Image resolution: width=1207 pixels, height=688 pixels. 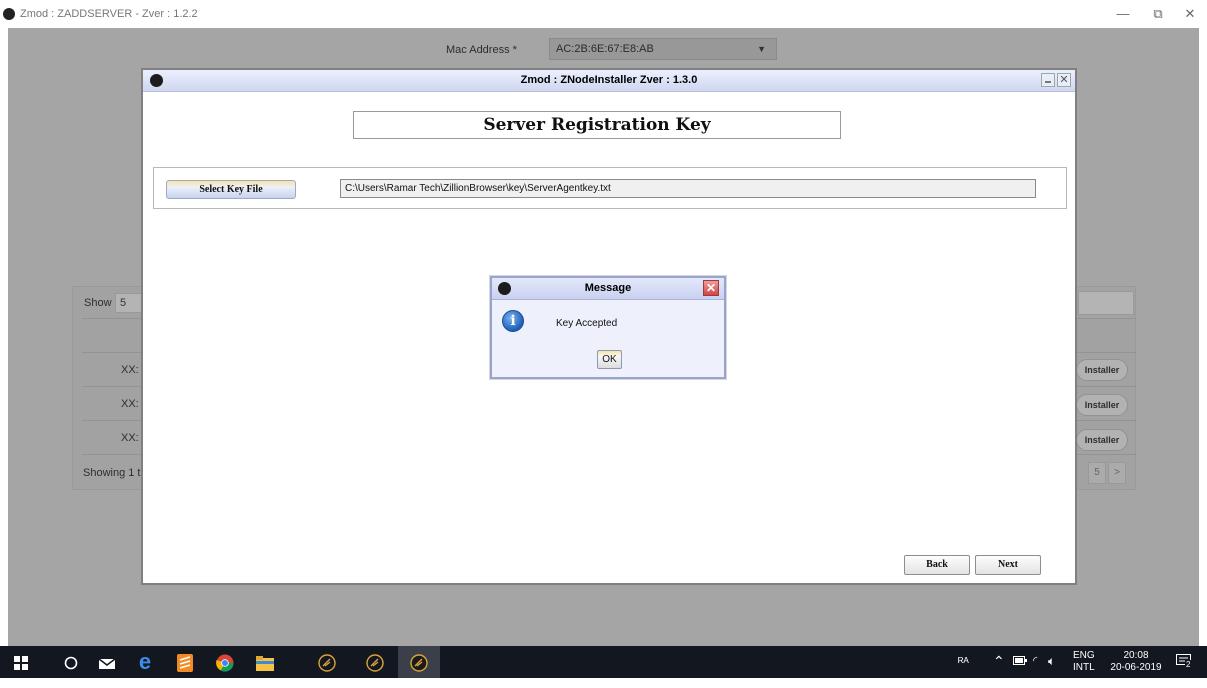 What do you see at coordinates (1048, 80) in the screenshot?
I see `minimize-icon` at bounding box center [1048, 80].